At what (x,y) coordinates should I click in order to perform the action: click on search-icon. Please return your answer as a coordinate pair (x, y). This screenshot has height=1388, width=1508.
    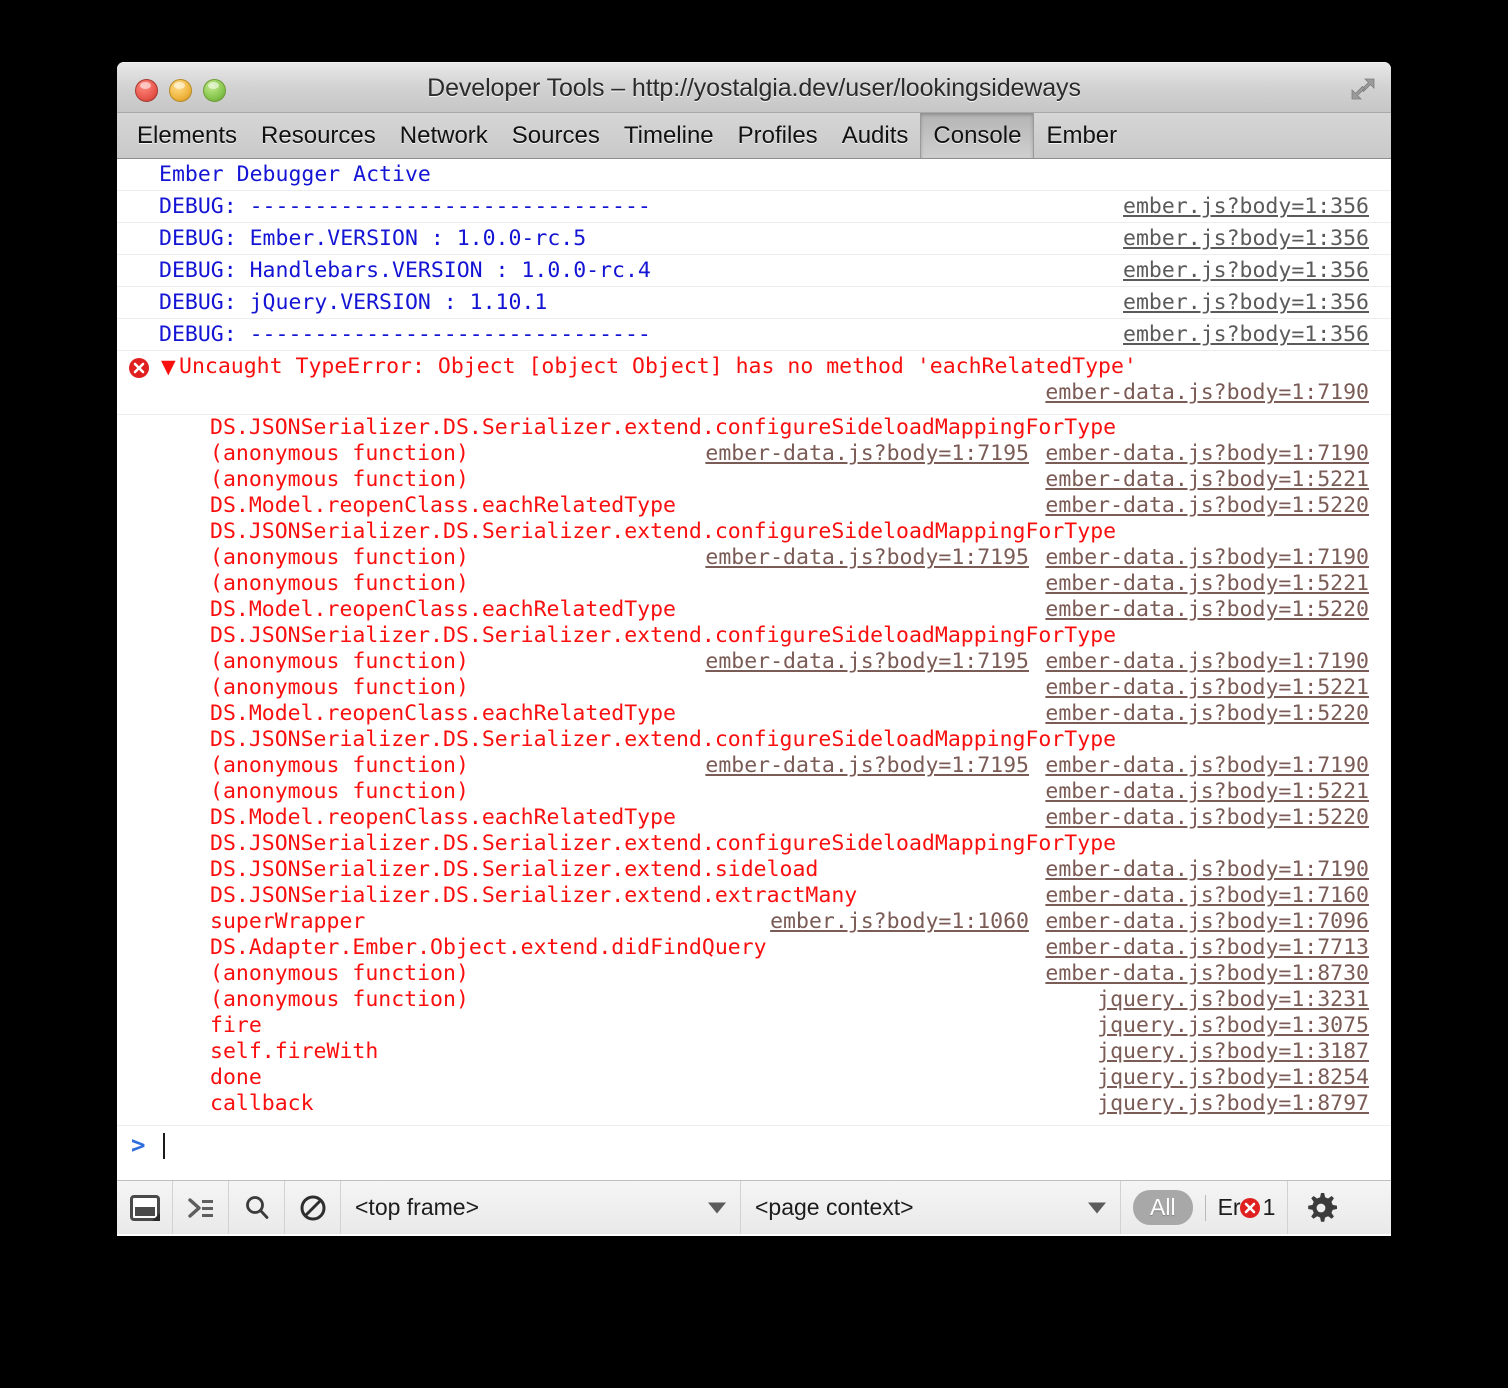
    Looking at the image, I should click on (257, 1207).